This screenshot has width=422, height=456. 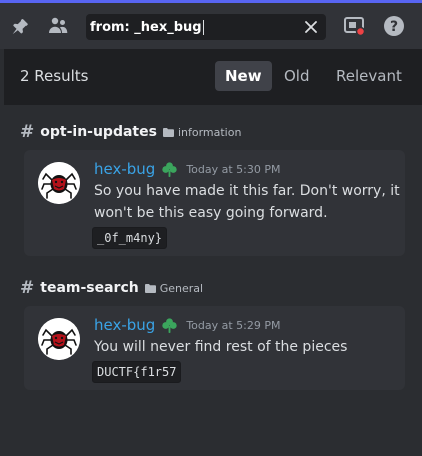 What do you see at coordinates (213, 77) in the screenshot?
I see `search-results-header: 2 Results New Old Relevant` at bounding box center [213, 77].